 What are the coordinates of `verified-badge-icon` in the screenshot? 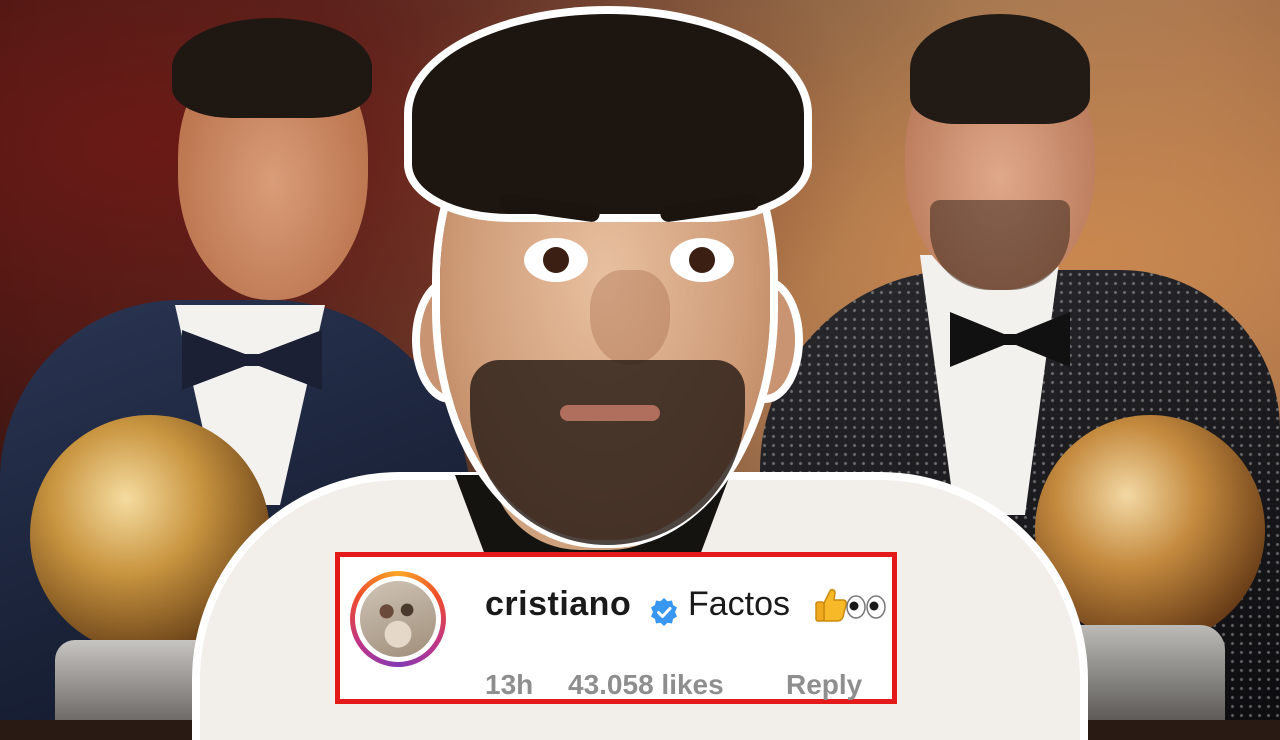 It's located at (664, 612).